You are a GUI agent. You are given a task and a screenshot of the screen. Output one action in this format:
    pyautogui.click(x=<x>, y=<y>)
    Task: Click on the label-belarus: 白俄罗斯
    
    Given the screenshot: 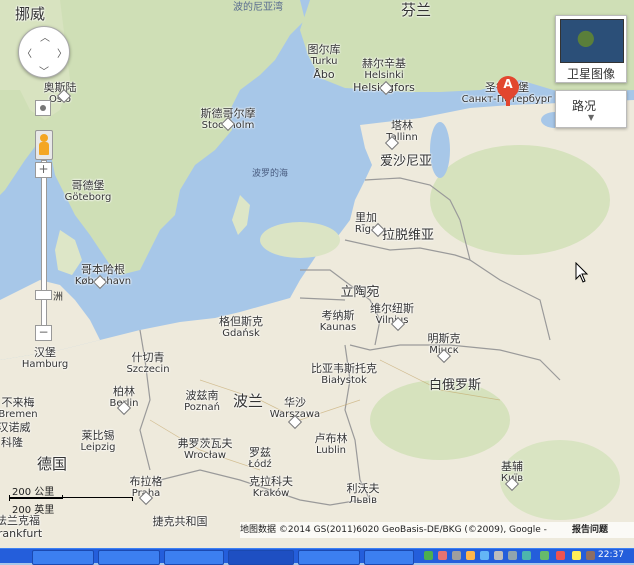 What is the action you would take?
    pyautogui.click(x=455, y=385)
    